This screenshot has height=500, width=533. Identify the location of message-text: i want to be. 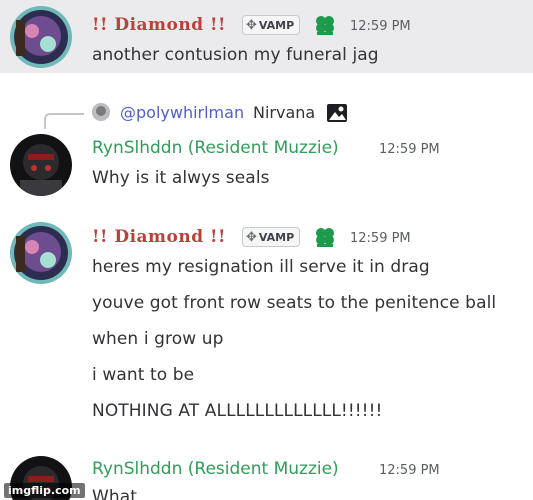
(143, 375).